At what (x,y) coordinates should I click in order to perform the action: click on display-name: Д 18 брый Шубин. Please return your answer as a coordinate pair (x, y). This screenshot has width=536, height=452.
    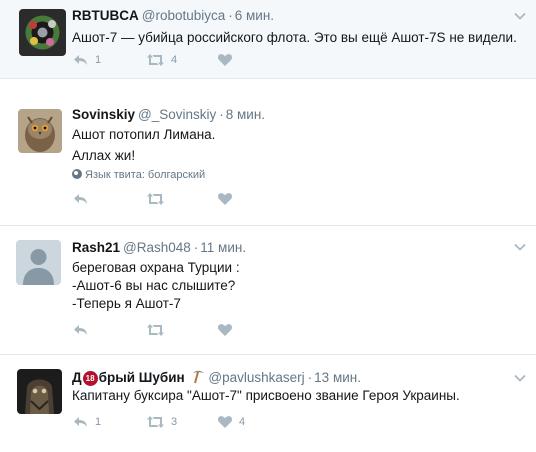
    Looking at the image, I should click on (128, 378).